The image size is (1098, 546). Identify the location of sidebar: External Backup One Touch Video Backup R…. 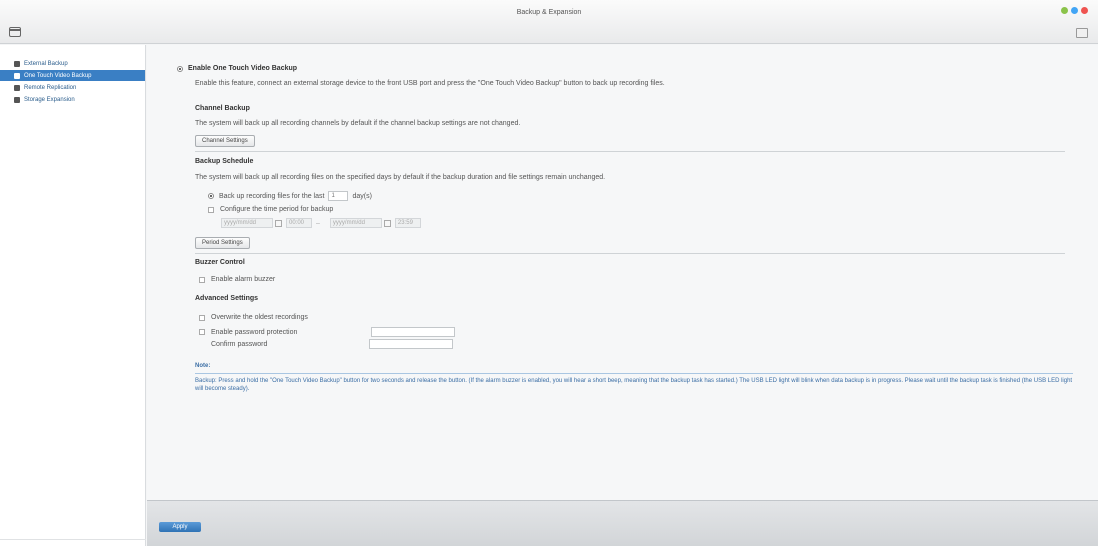
(73, 295).